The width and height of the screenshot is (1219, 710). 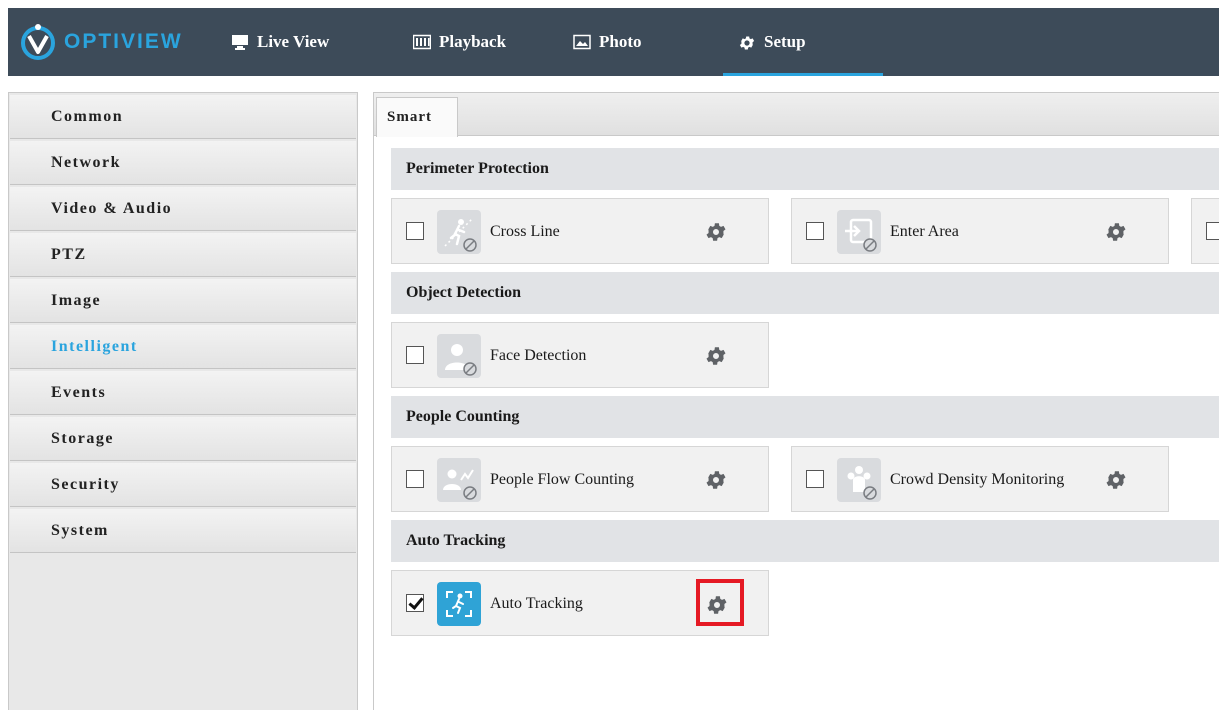 I want to click on nav-live-view-label: Live View, so click(x=293, y=41).